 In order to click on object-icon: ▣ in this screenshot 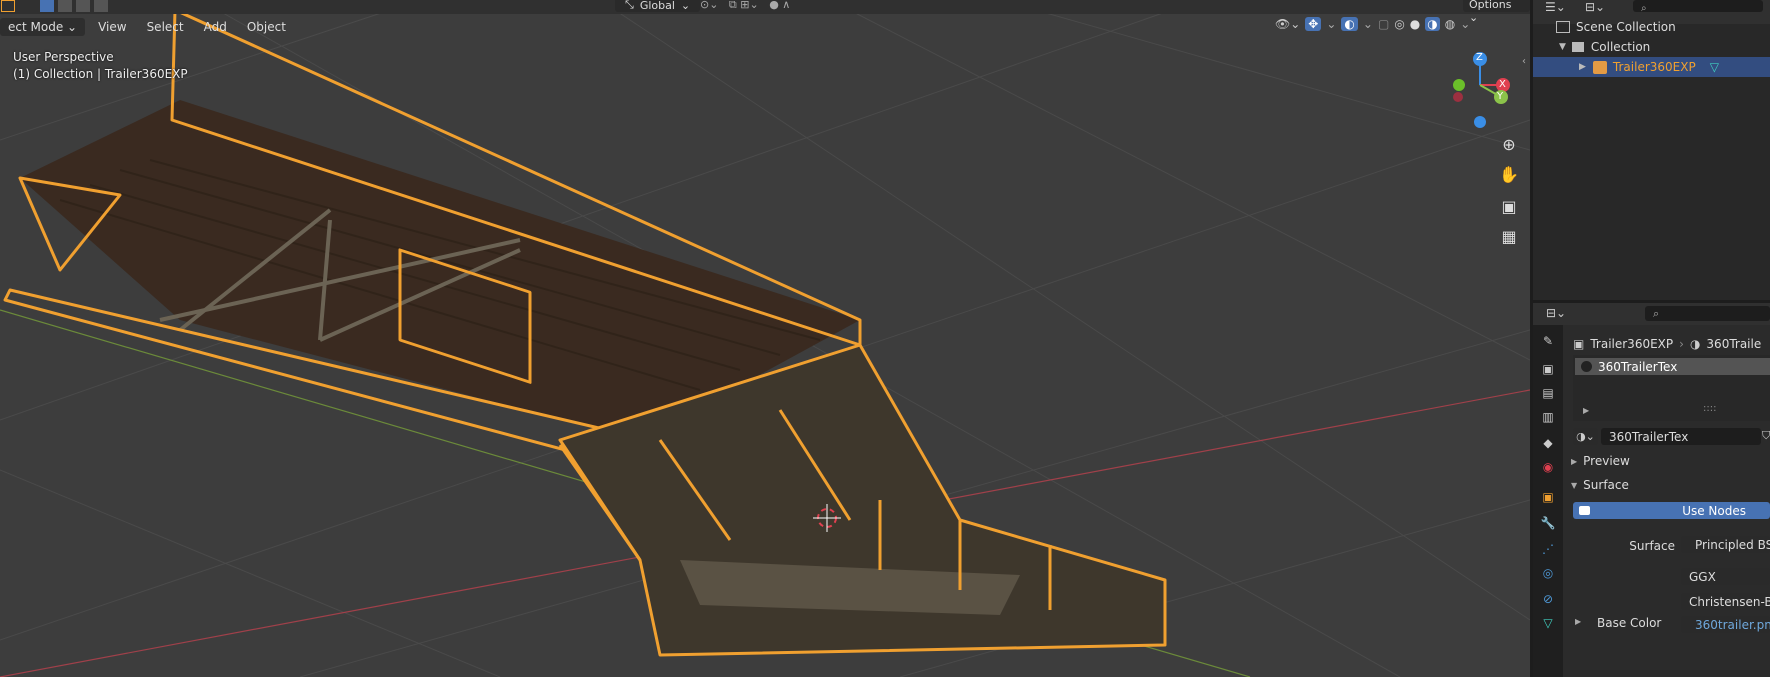, I will do `click(1579, 344)`.